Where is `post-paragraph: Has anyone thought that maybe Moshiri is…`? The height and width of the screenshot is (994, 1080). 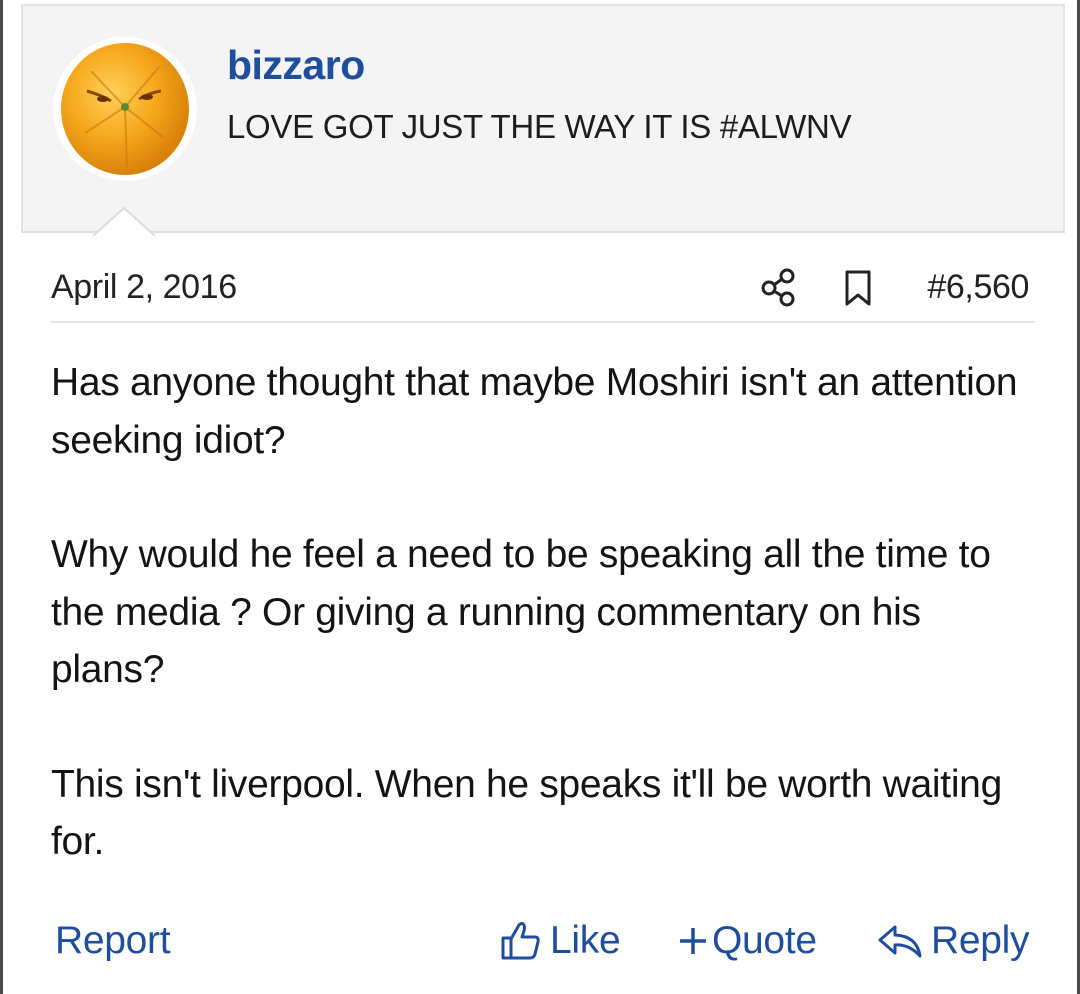
post-paragraph: Has anyone thought that maybe Moshiri is… is located at coordinates (534, 411).